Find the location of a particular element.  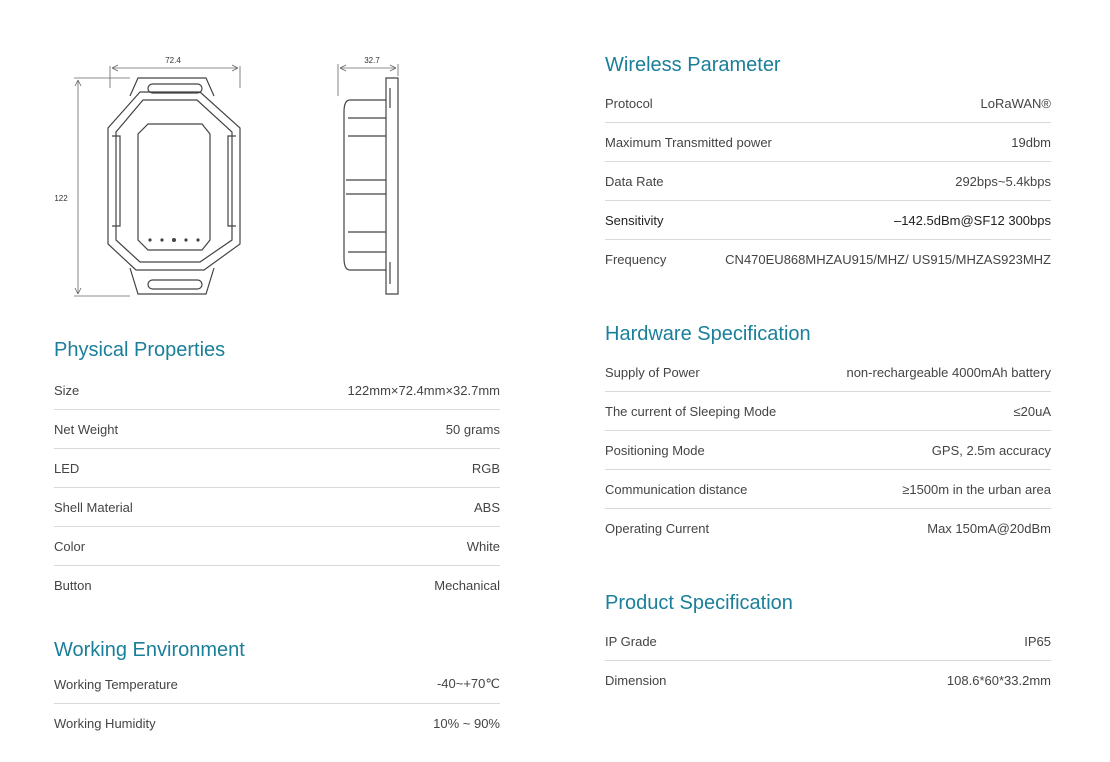

spec-row: IP Grade IP65 is located at coordinates (828, 641).